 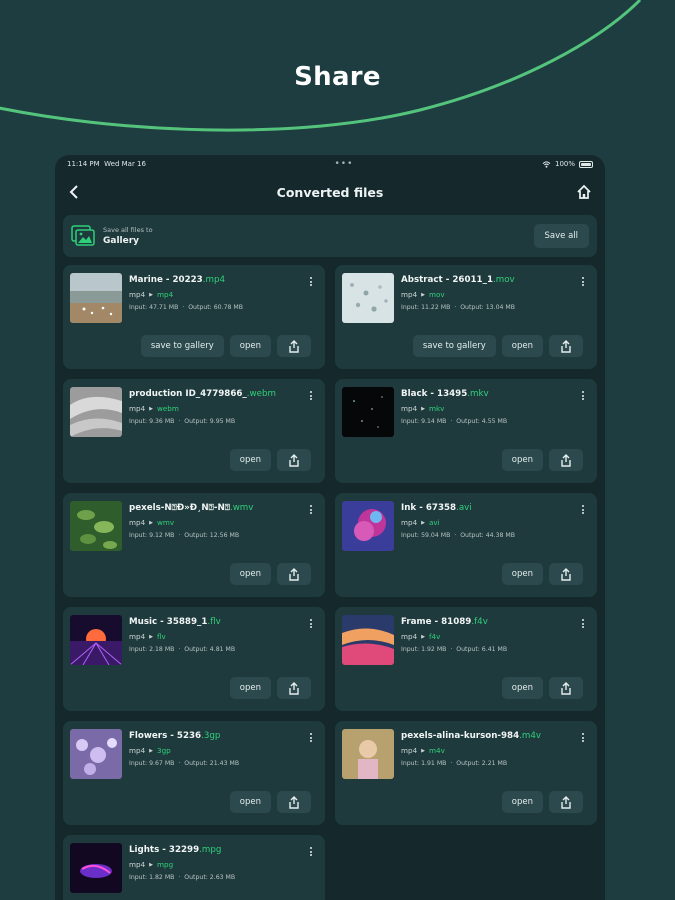 I want to click on file-extension: .flv, so click(x=214, y=622).